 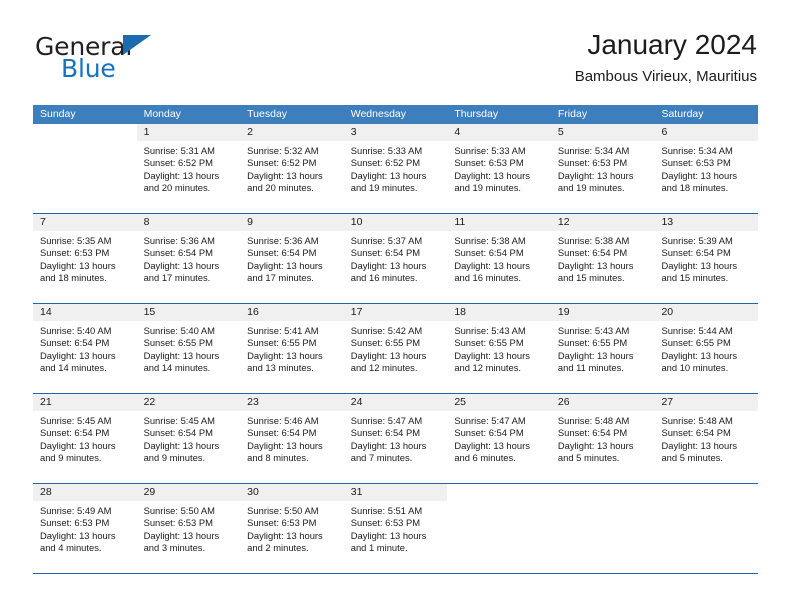 I want to click on sunrise-text: Sunrise: 5:32 AM, so click(x=283, y=150).